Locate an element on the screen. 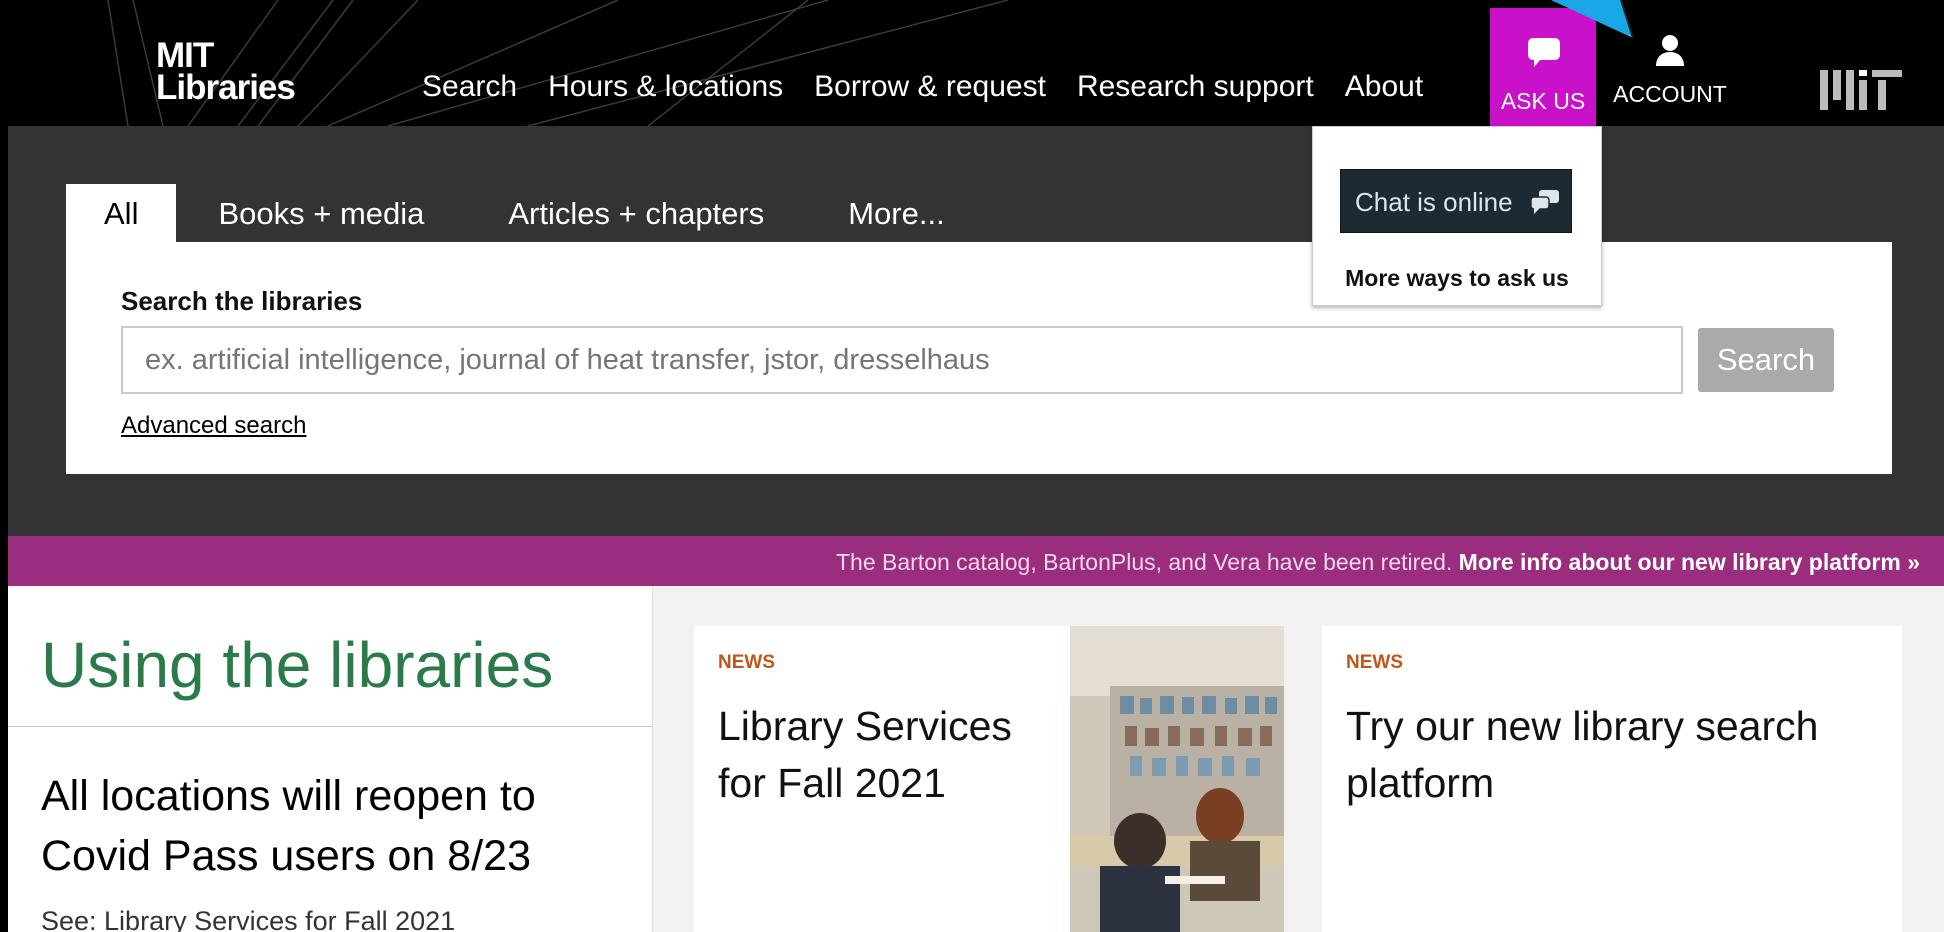 Image resolution: width=1944 pixels, height=932 pixels. search-input is located at coordinates (902, 360).